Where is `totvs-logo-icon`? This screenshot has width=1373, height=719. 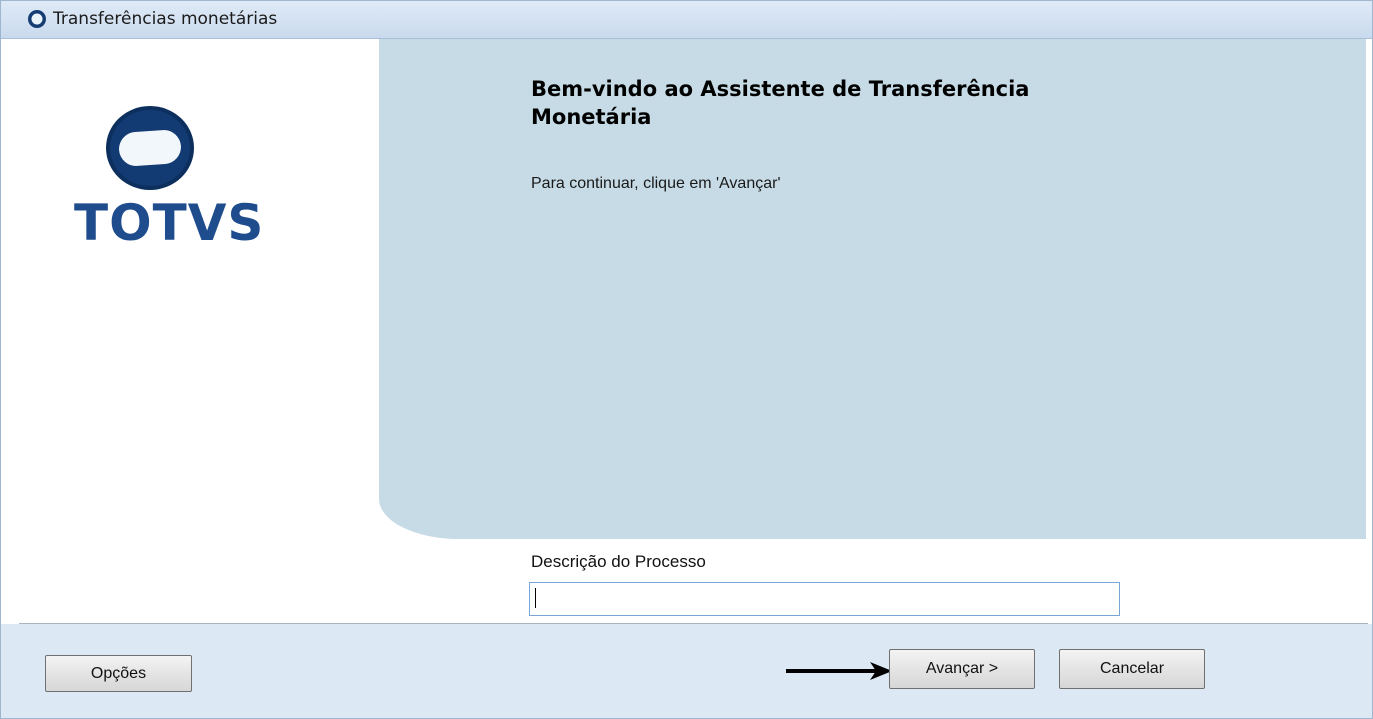 totvs-logo-icon is located at coordinates (150, 148).